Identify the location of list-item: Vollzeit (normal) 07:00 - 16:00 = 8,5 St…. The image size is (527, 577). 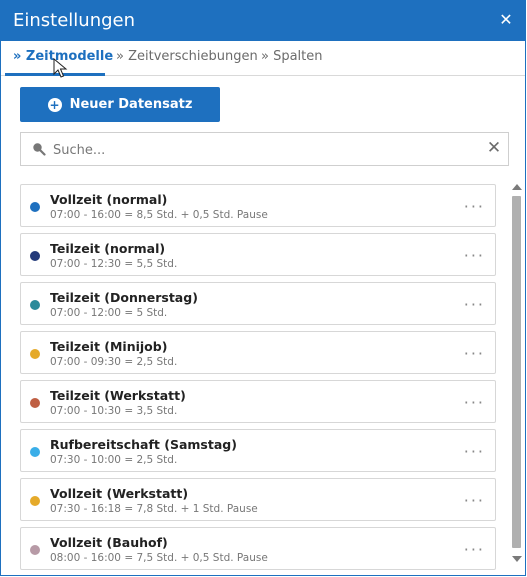
(258, 205).